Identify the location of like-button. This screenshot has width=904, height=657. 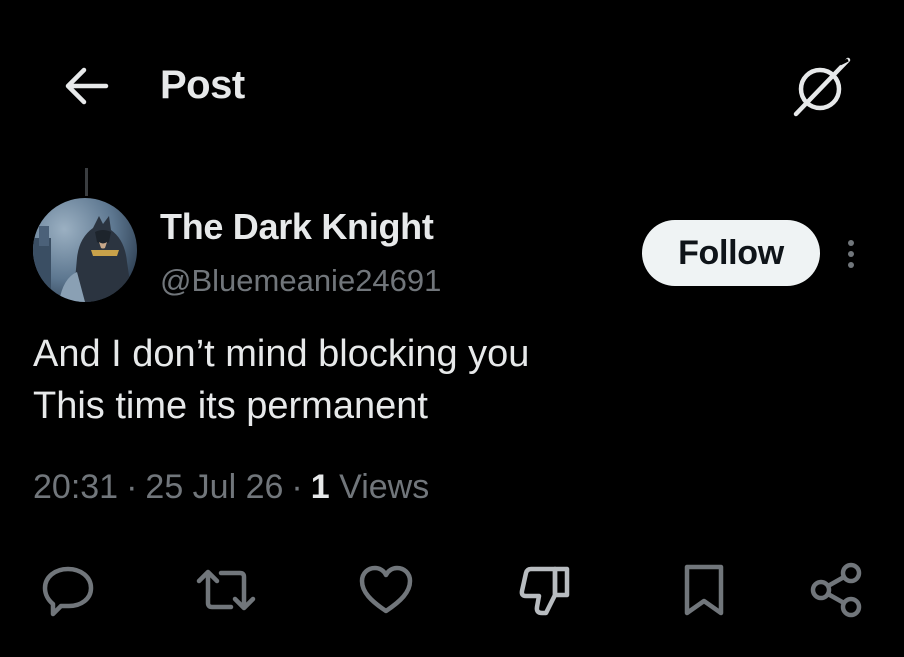
(386, 590).